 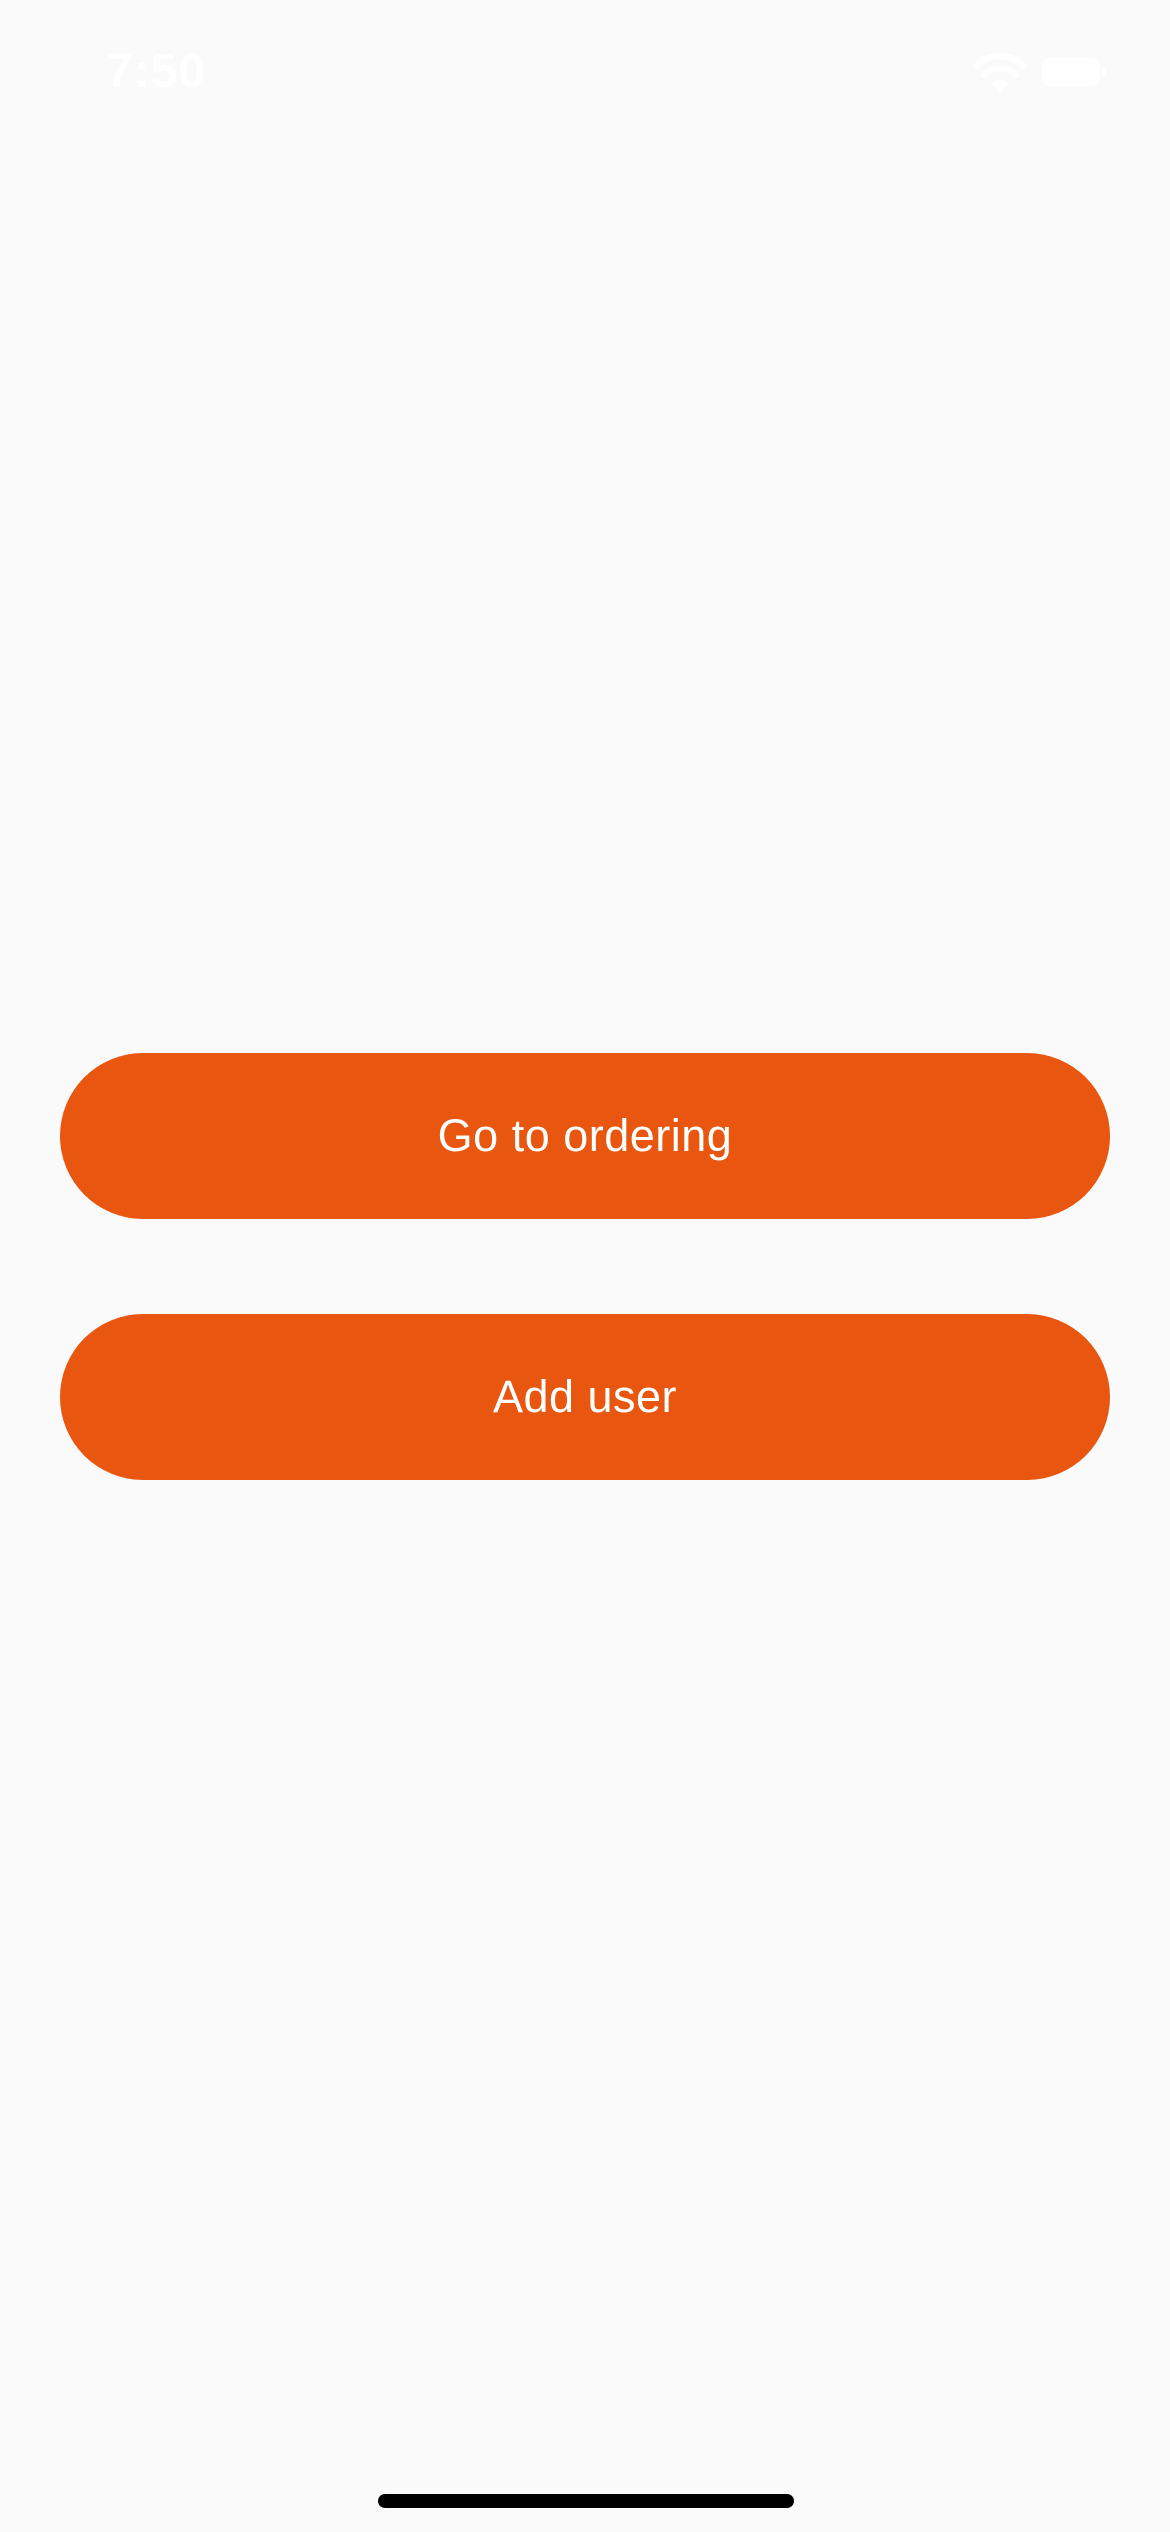 I want to click on home-indicator, so click(x=586, y=2501).